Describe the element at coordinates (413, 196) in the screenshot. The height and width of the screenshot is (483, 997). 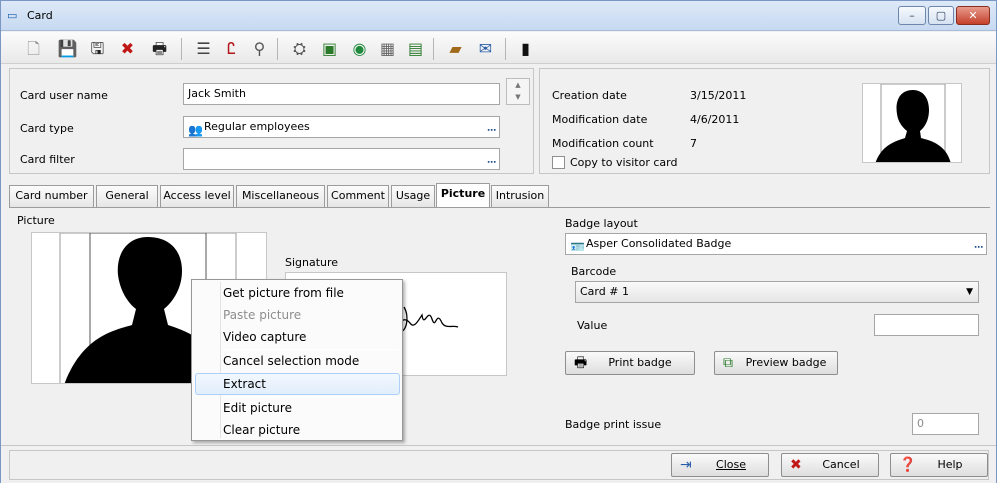
I see `tab-usage: Usage` at that location.